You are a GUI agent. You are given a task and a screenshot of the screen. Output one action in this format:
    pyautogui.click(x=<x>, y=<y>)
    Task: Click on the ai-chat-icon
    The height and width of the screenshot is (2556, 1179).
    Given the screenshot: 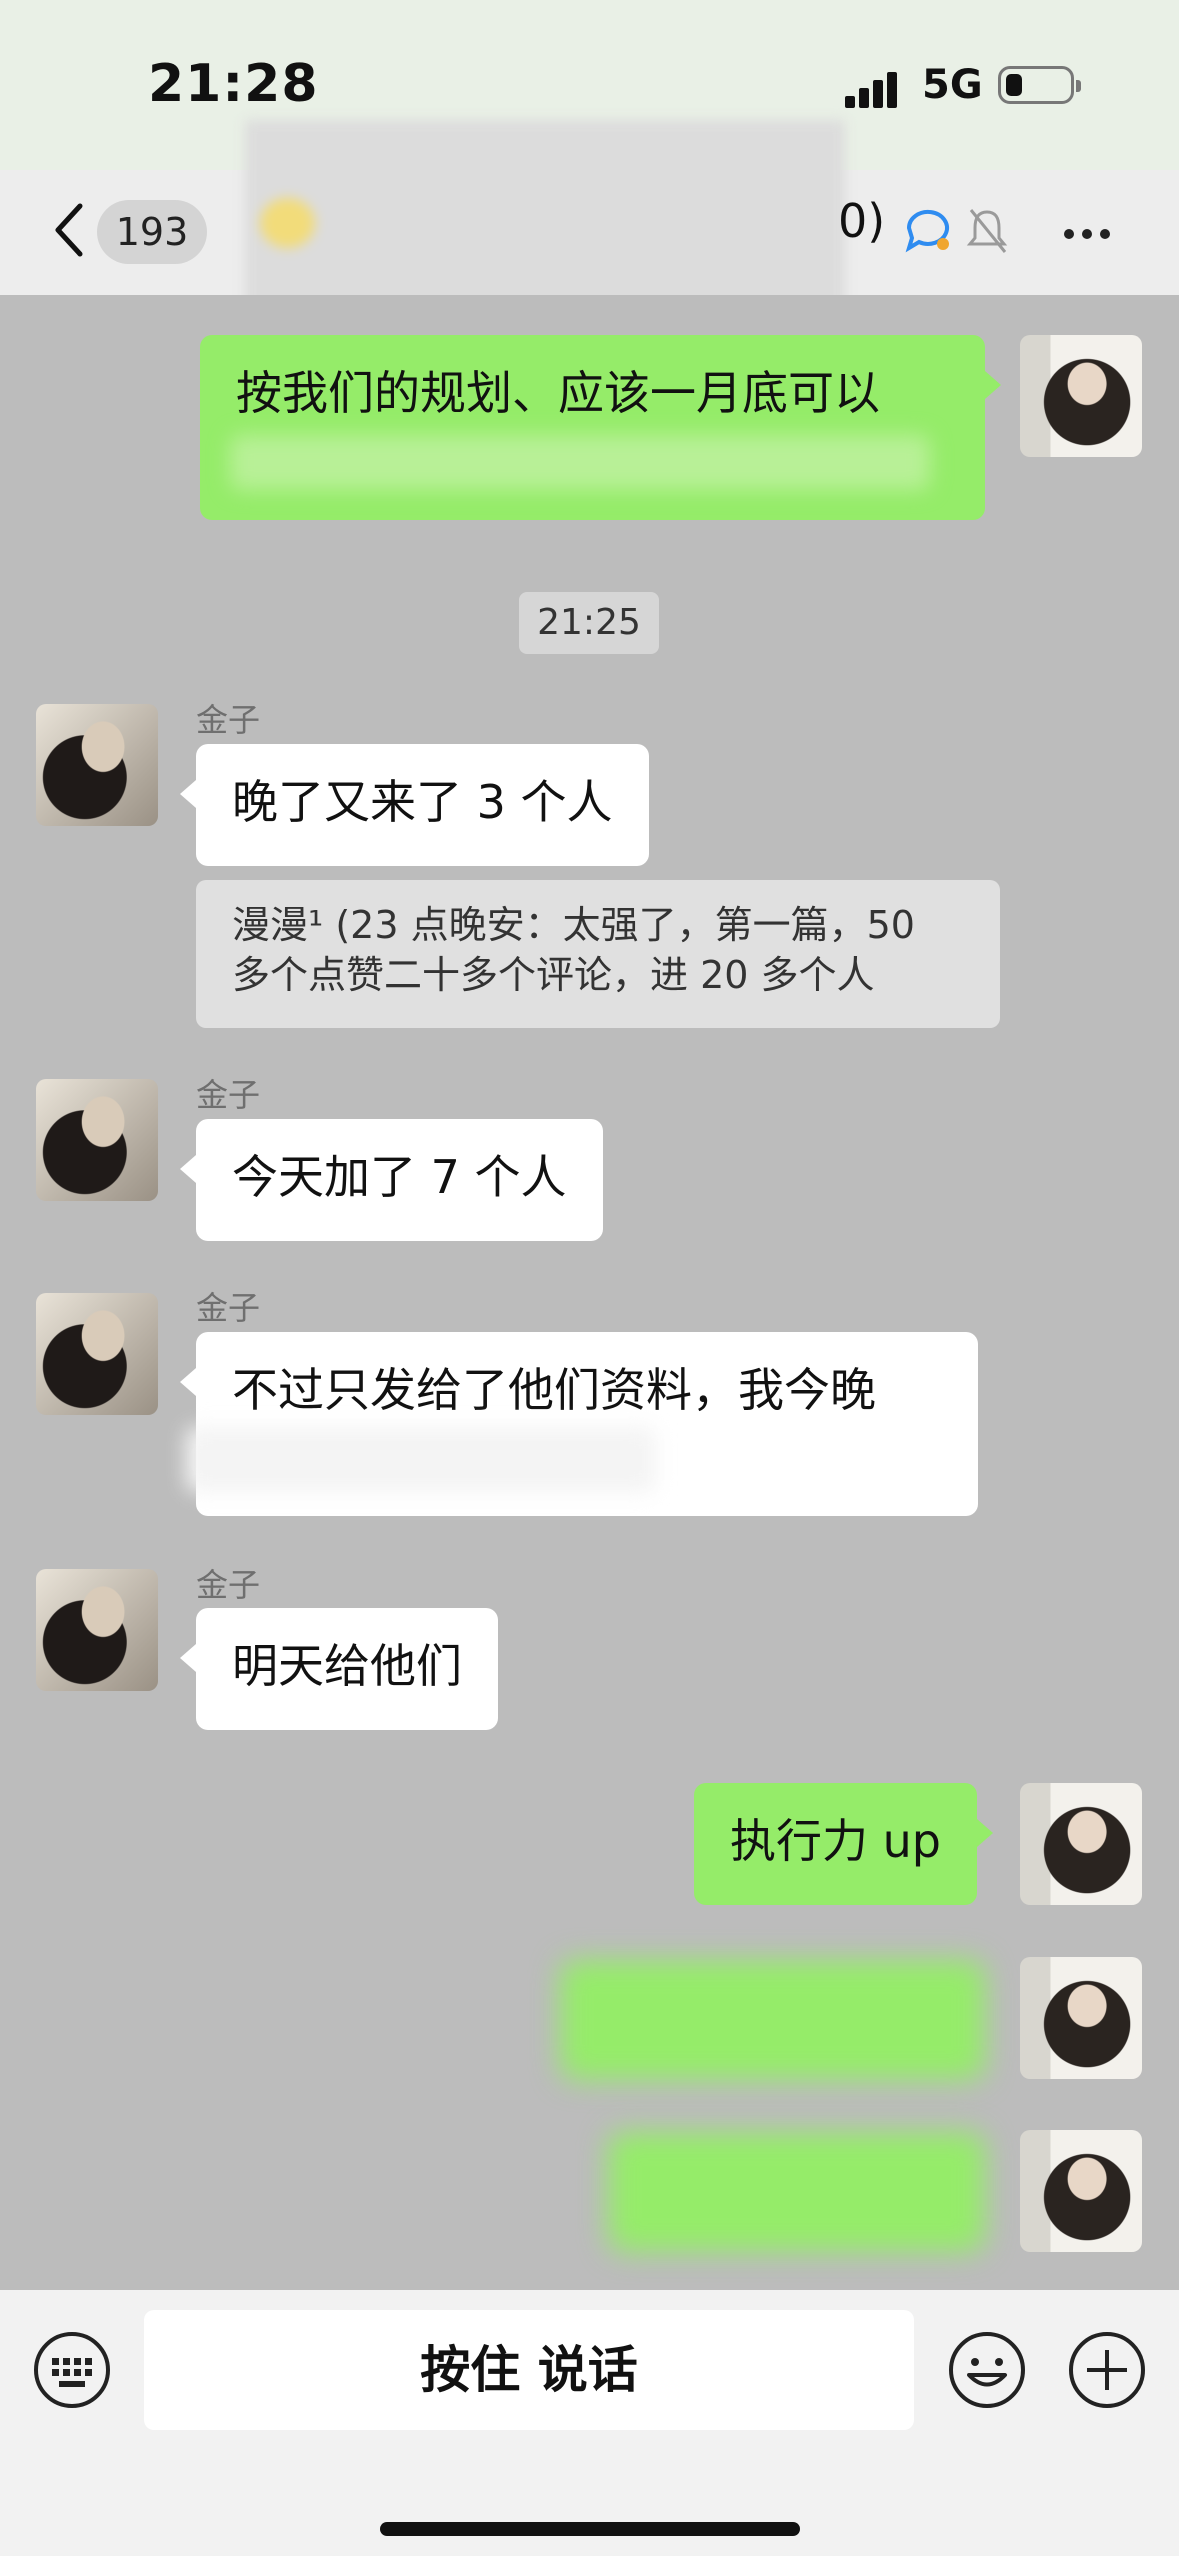 What is the action you would take?
    pyautogui.click(x=928, y=230)
    